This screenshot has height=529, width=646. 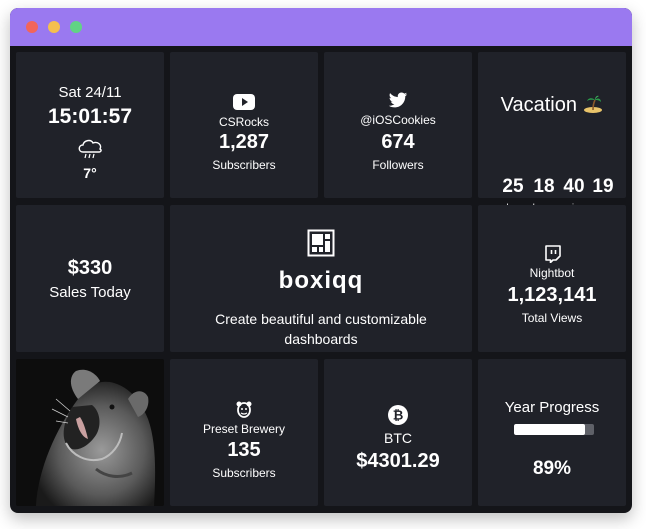 What do you see at coordinates (90, 432) in the screenshot?
I see `roaring-lioness-photo` at bounding box center [90, 432].